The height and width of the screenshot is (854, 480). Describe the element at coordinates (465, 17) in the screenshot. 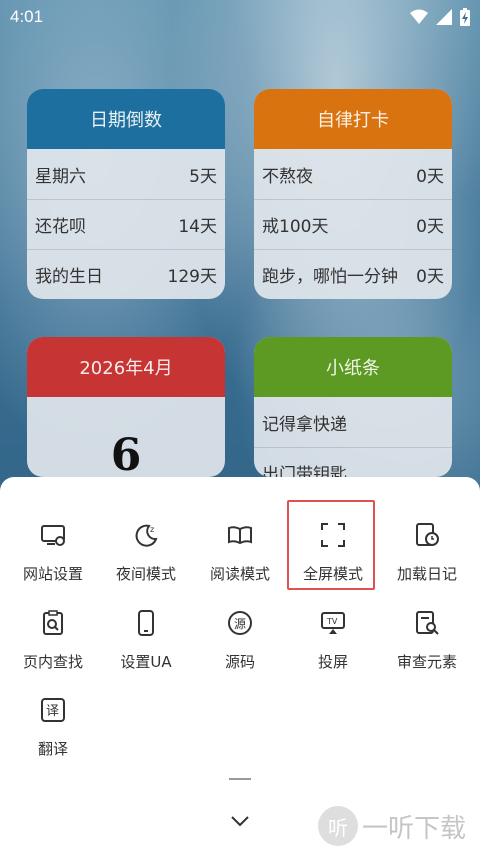

I see `battery-charging-icon` at that location.